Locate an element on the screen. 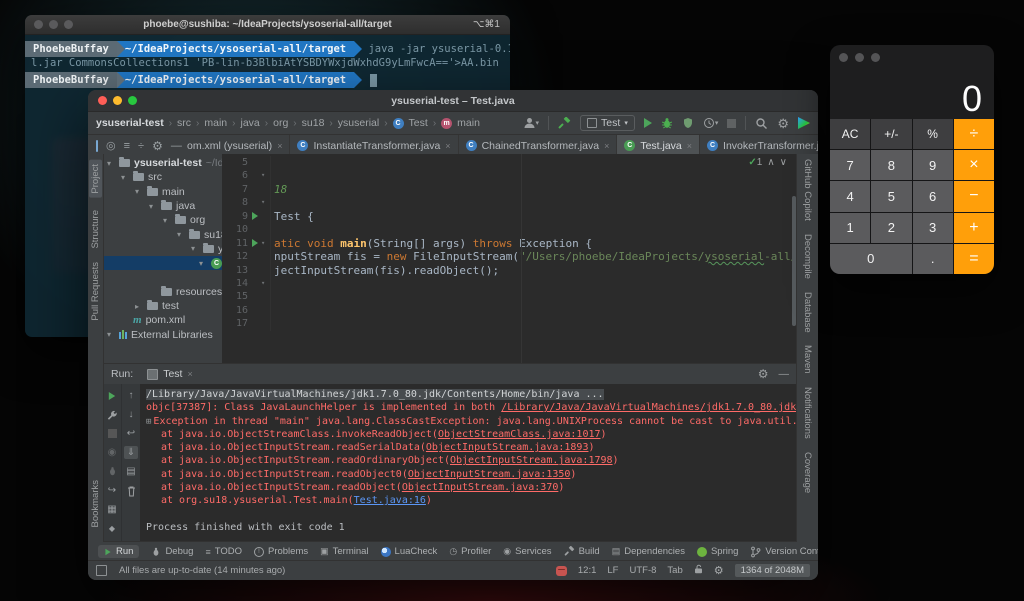 This screenshot has width=1024, height=601. stack-frame-link: ObjectInputStream.java:370 is located at coordinates (480, 487).